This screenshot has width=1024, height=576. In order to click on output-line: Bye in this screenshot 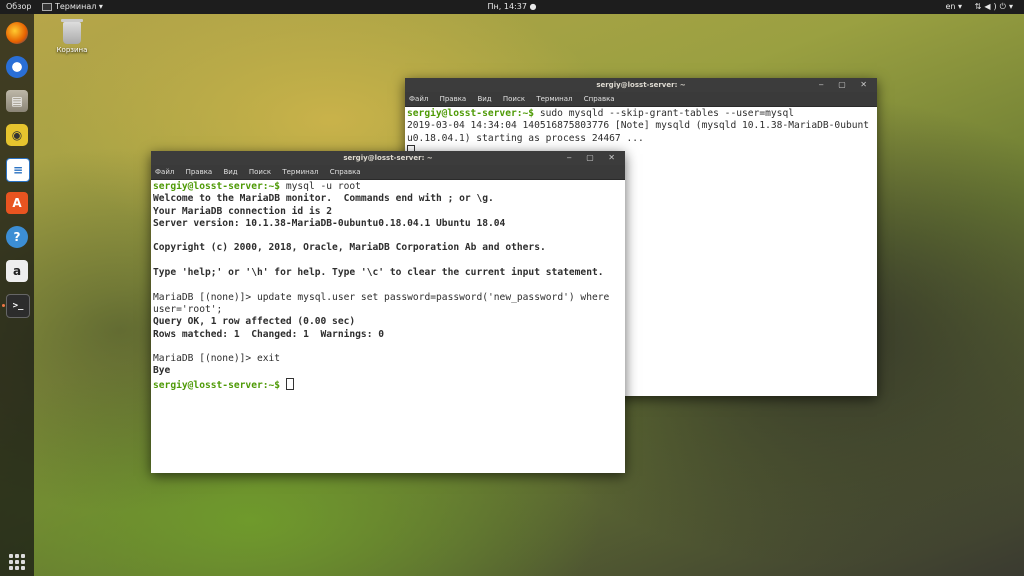, I will do `click(162, 371)`.